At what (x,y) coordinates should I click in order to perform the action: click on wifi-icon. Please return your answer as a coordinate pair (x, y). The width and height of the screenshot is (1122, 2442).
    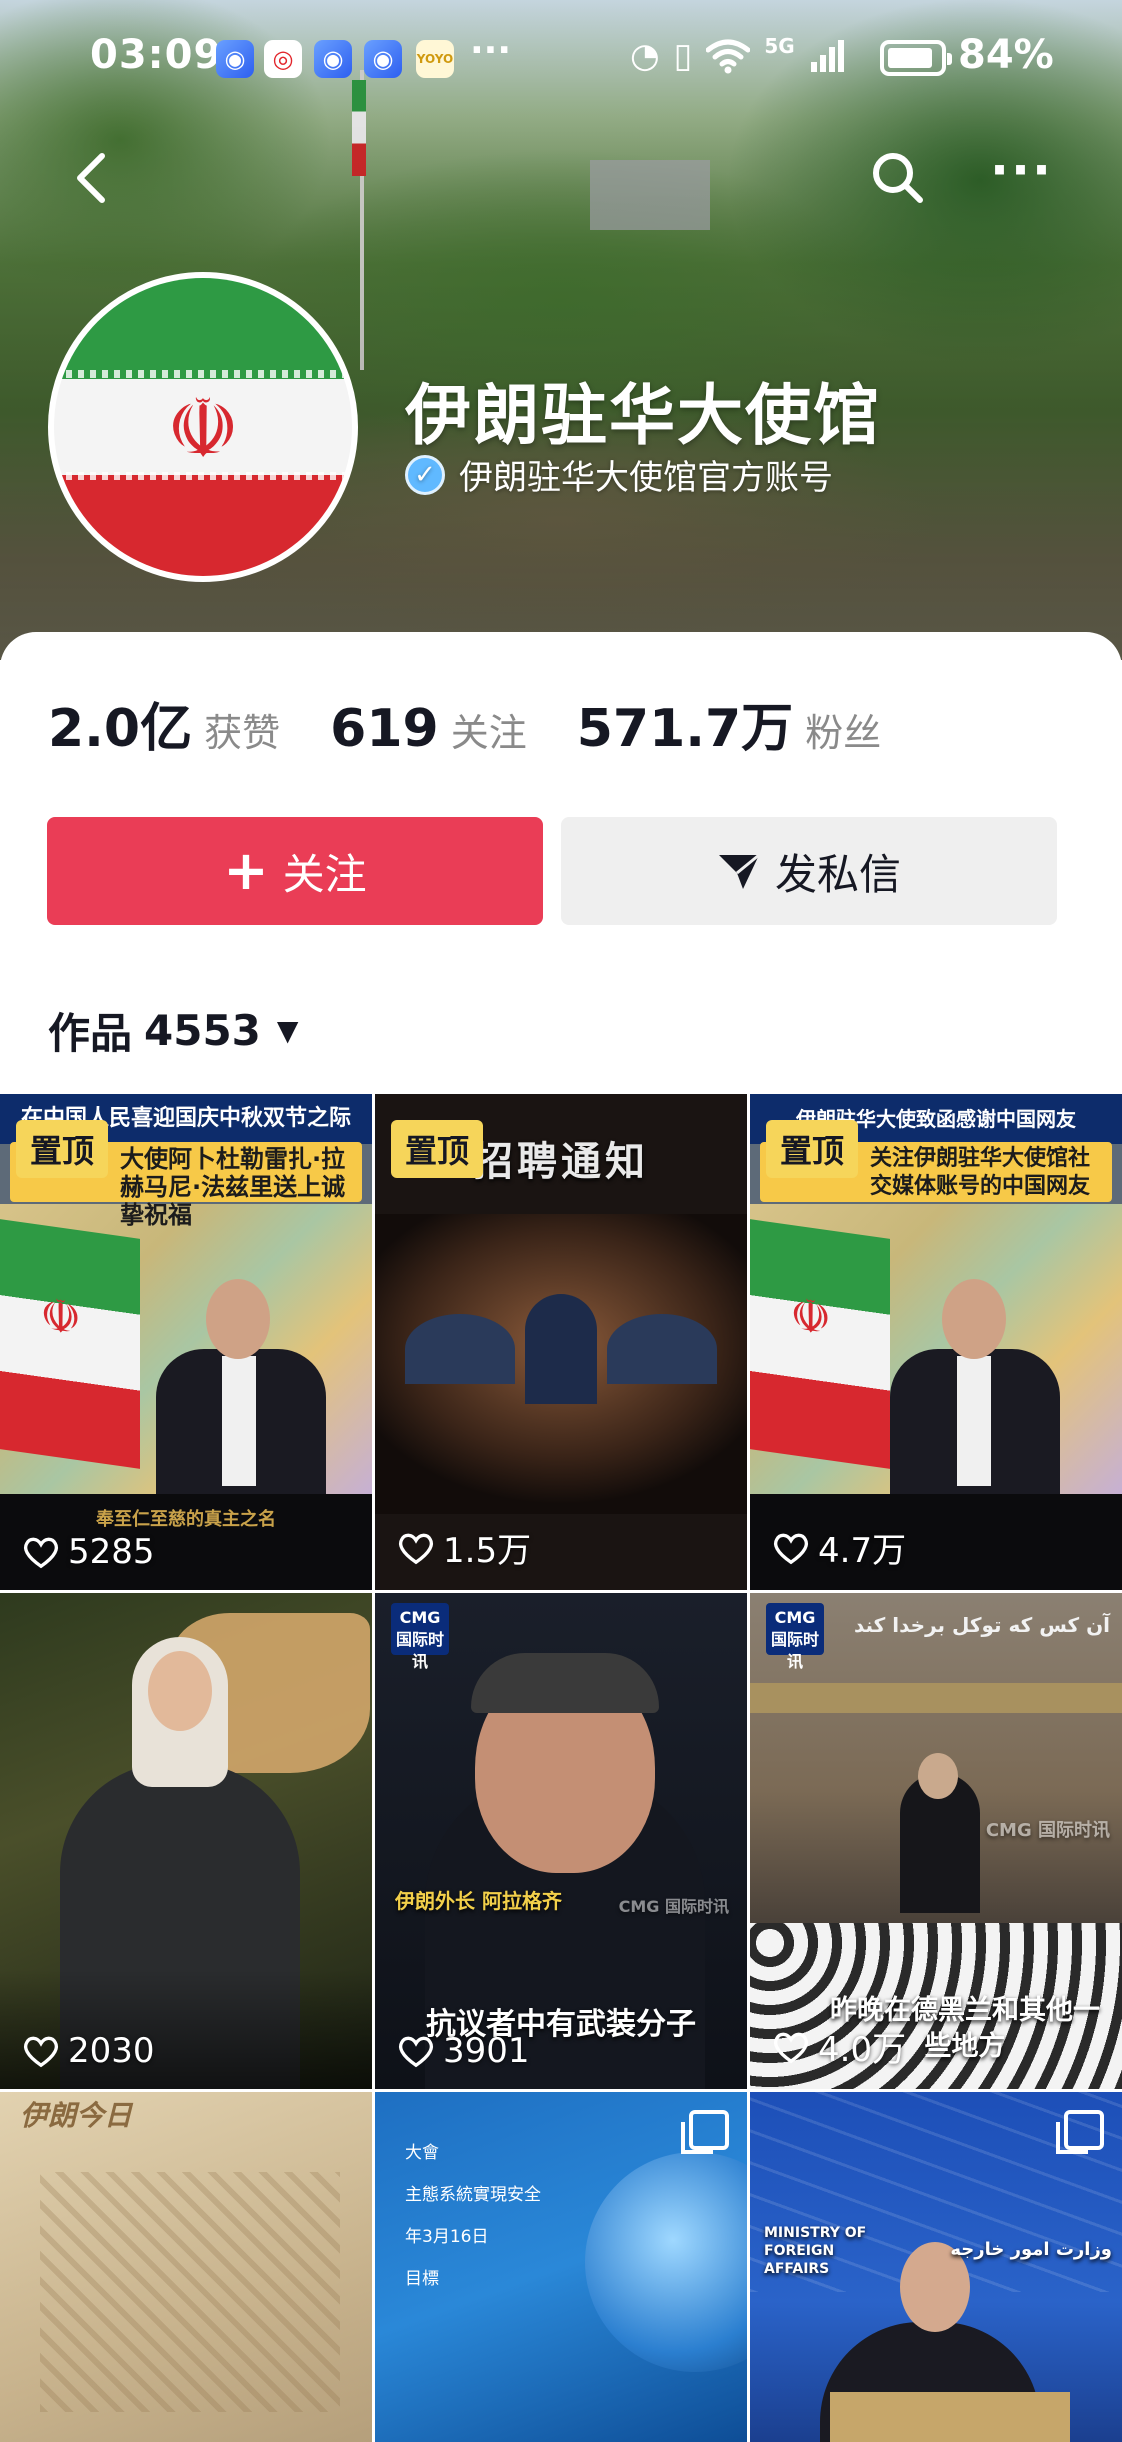
    Looking at the image, I should click on (728, 56).